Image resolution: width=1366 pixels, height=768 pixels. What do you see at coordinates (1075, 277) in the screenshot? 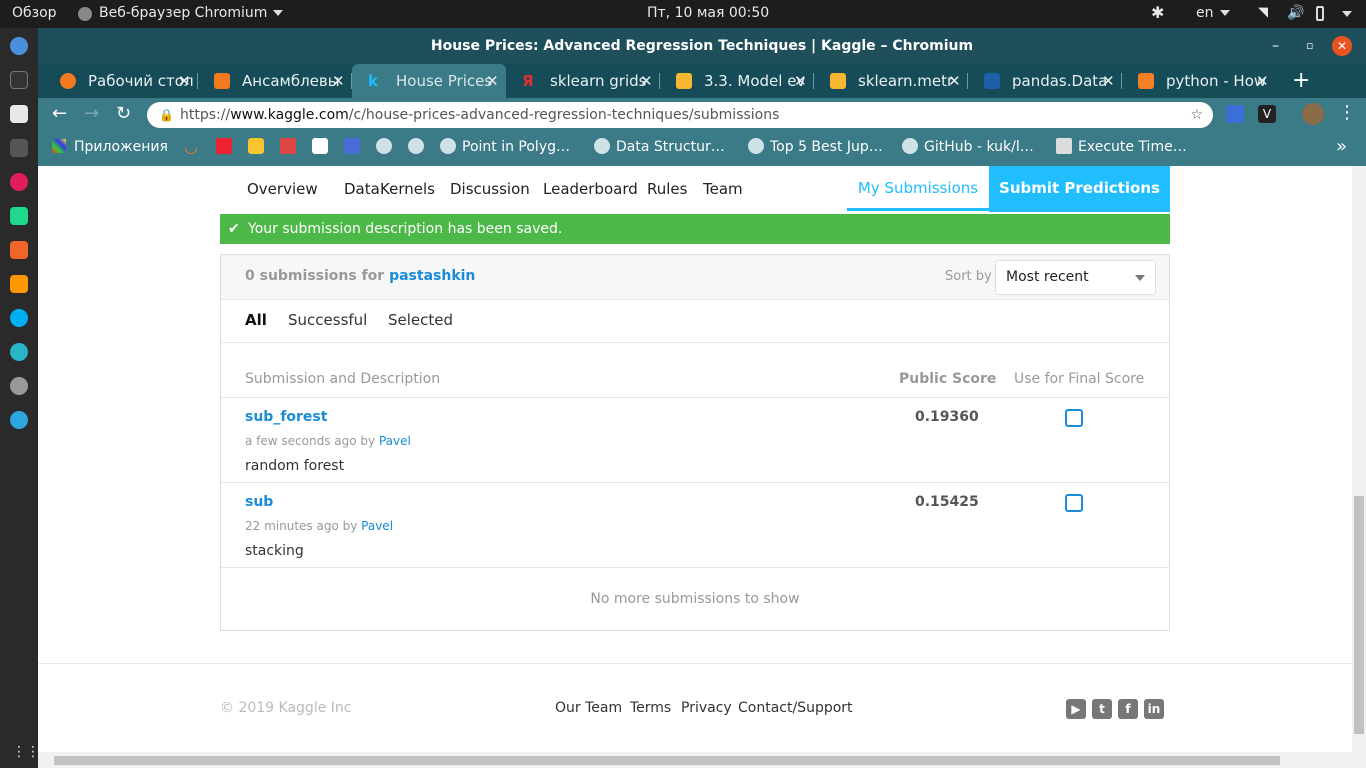
I see `sort-dropdown: Most recent` at bounding box center [1075, 277].